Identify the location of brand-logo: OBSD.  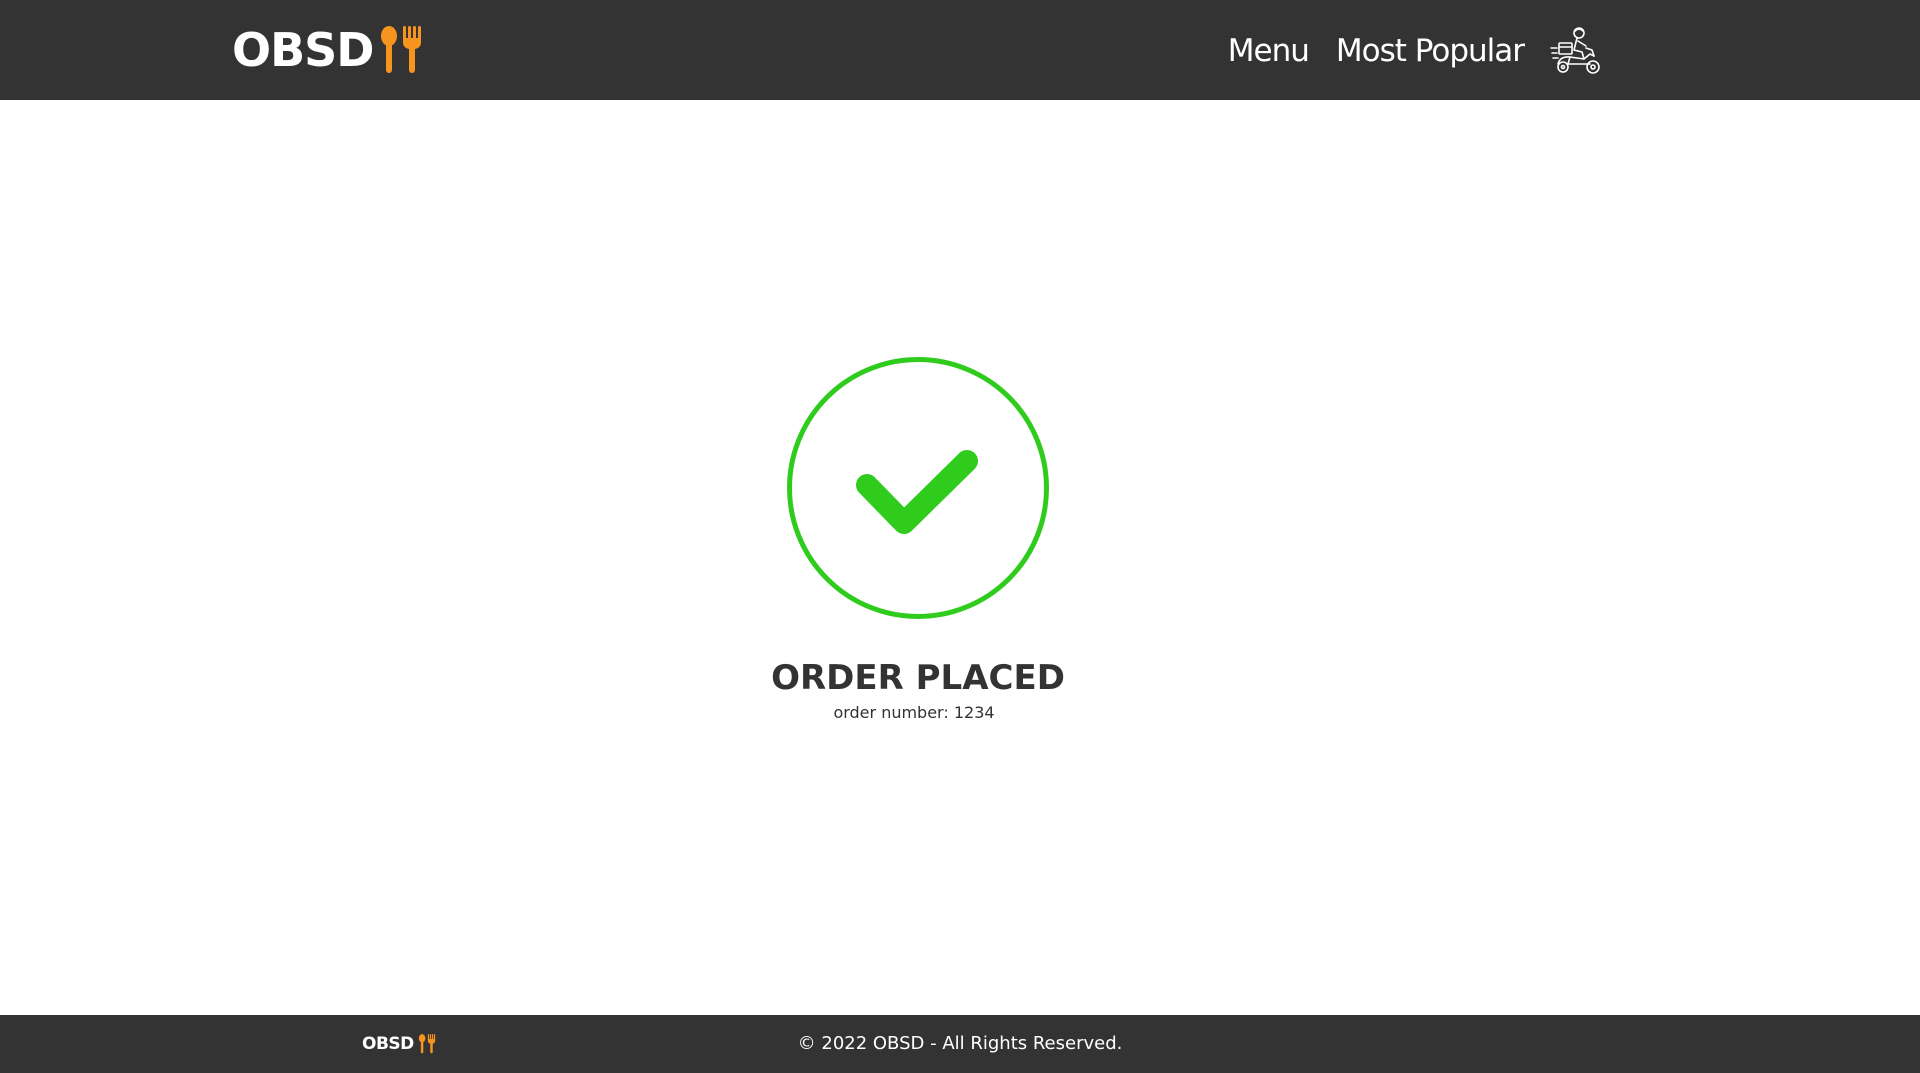
(327, 50).